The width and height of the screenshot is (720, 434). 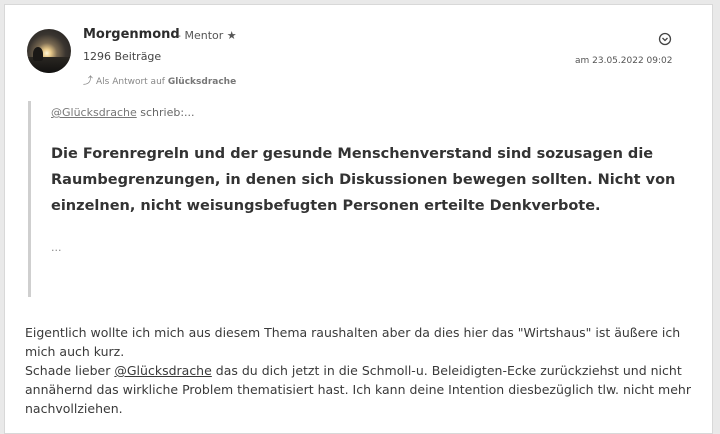 I want to click on reply-prefix: Als Antwort auf, so click(x=130, y=82).